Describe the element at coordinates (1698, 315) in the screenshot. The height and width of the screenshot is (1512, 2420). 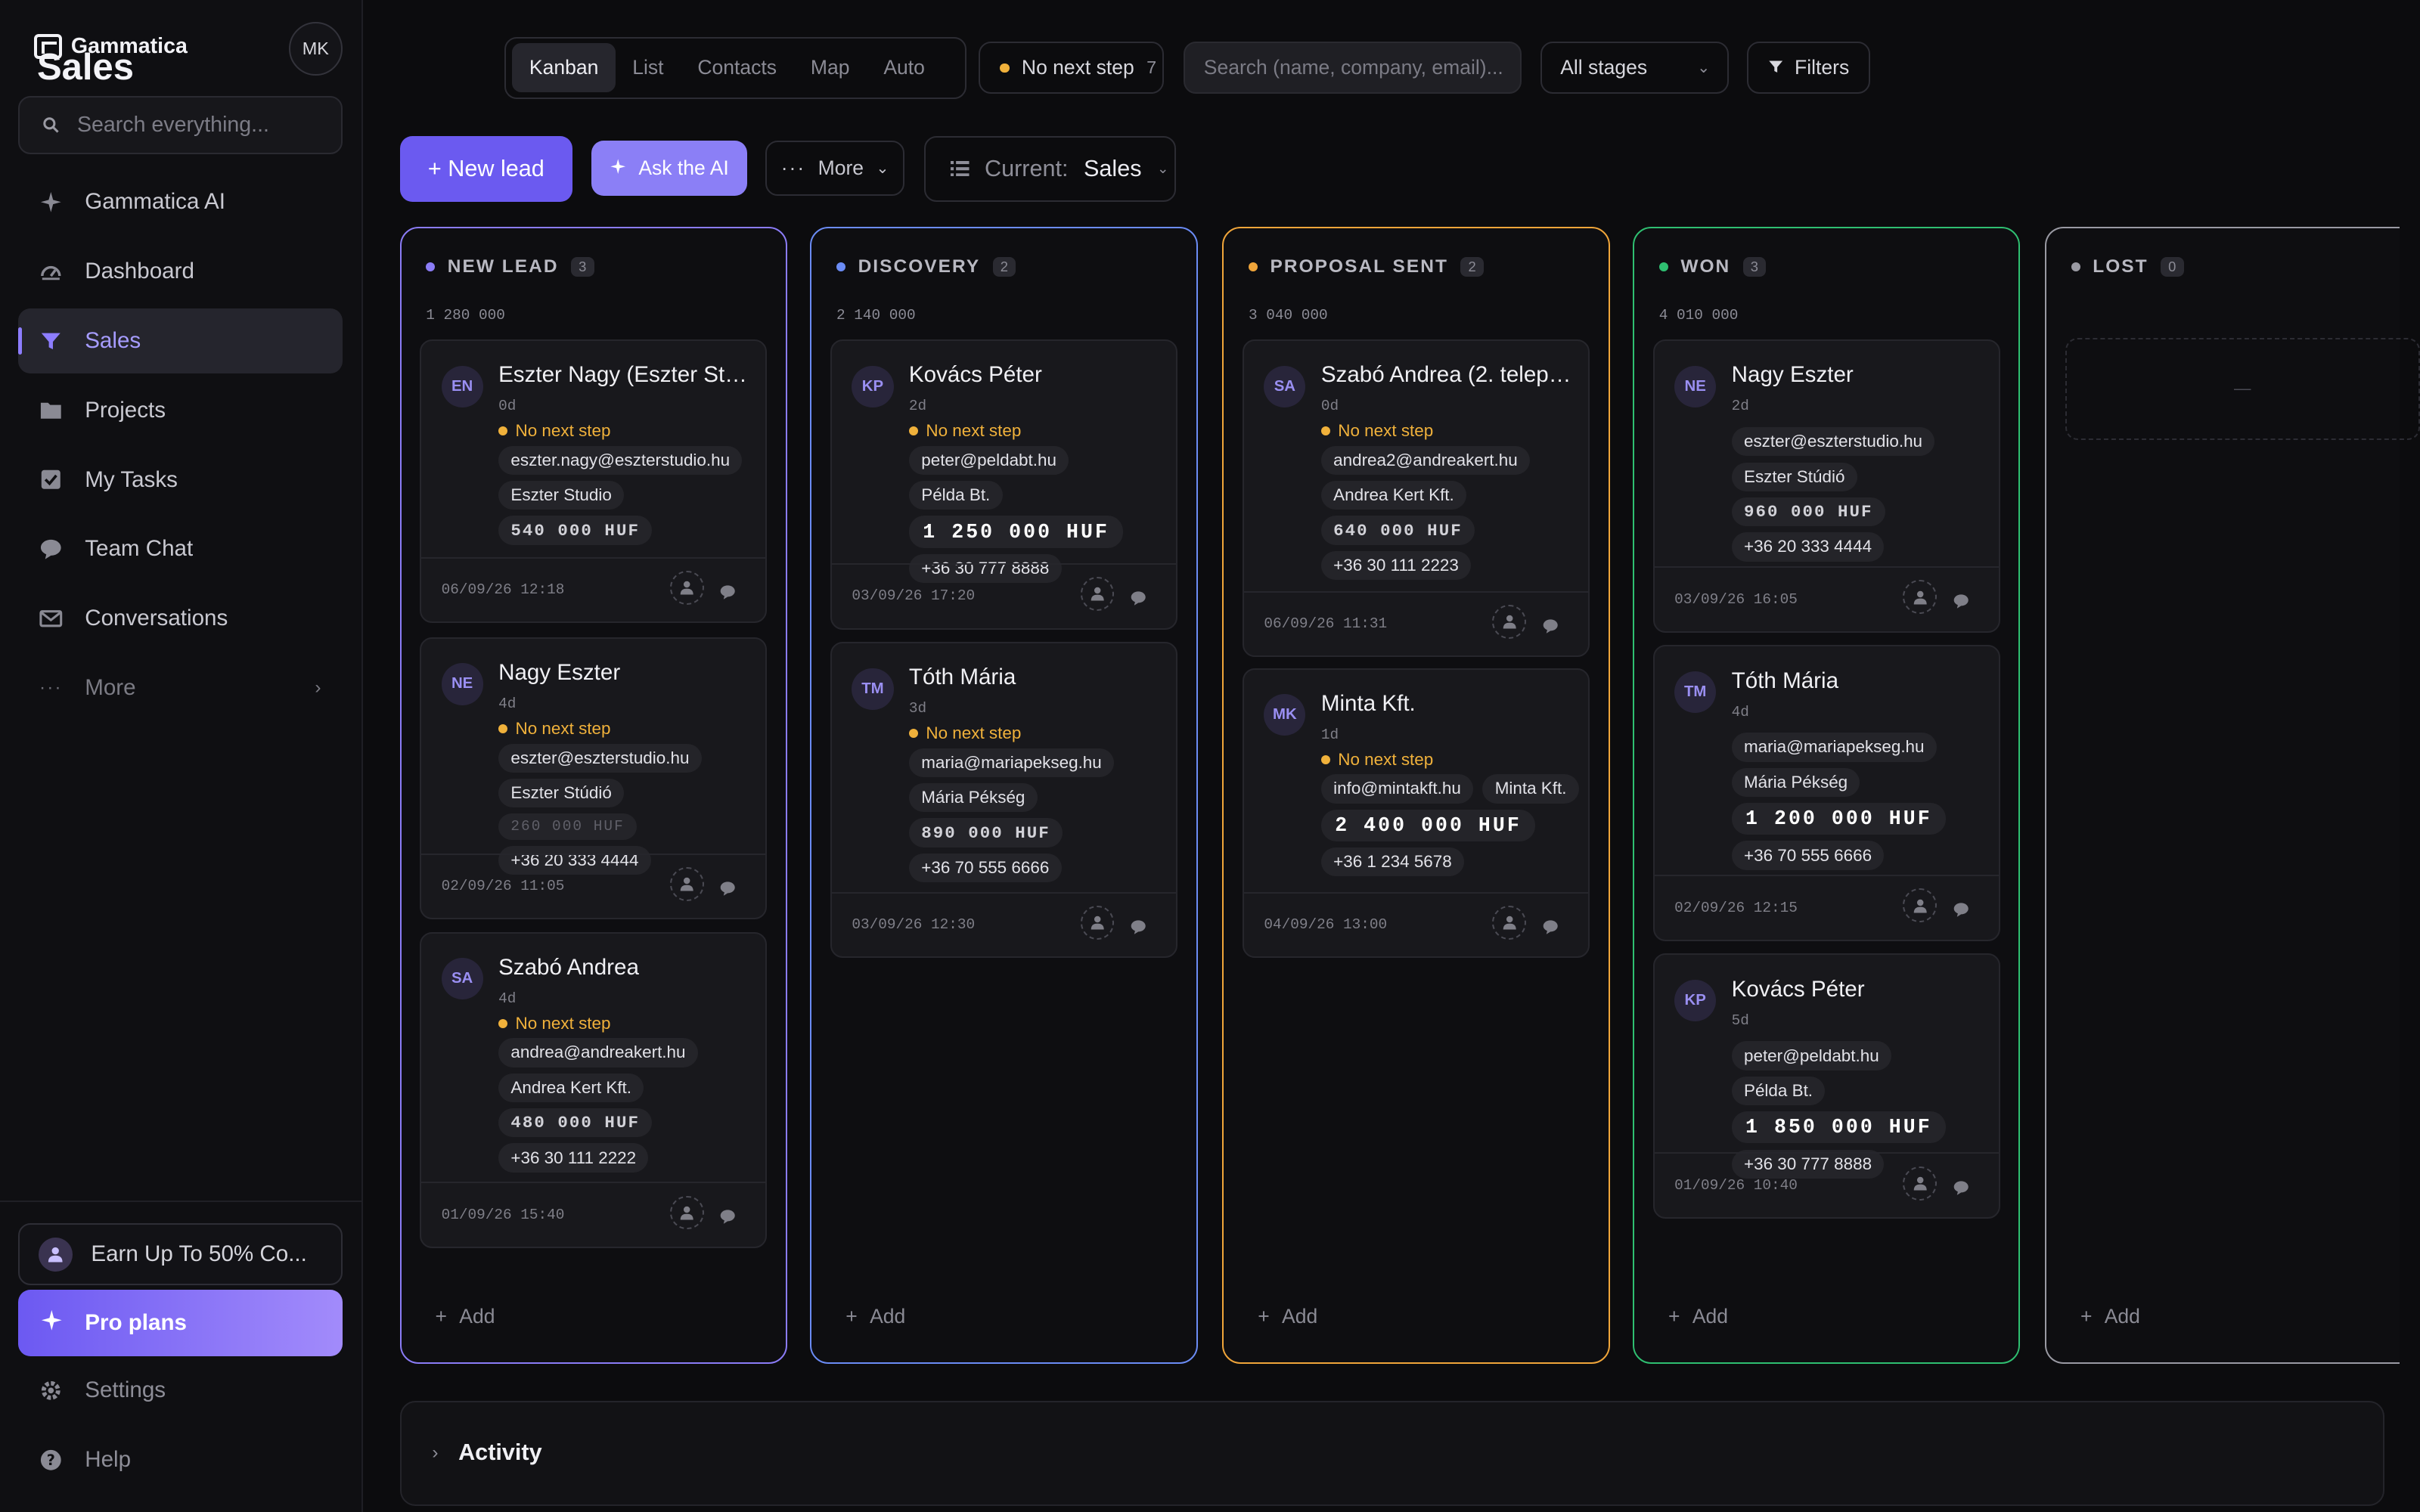
I see `column-total: 4 010 000` at that location.